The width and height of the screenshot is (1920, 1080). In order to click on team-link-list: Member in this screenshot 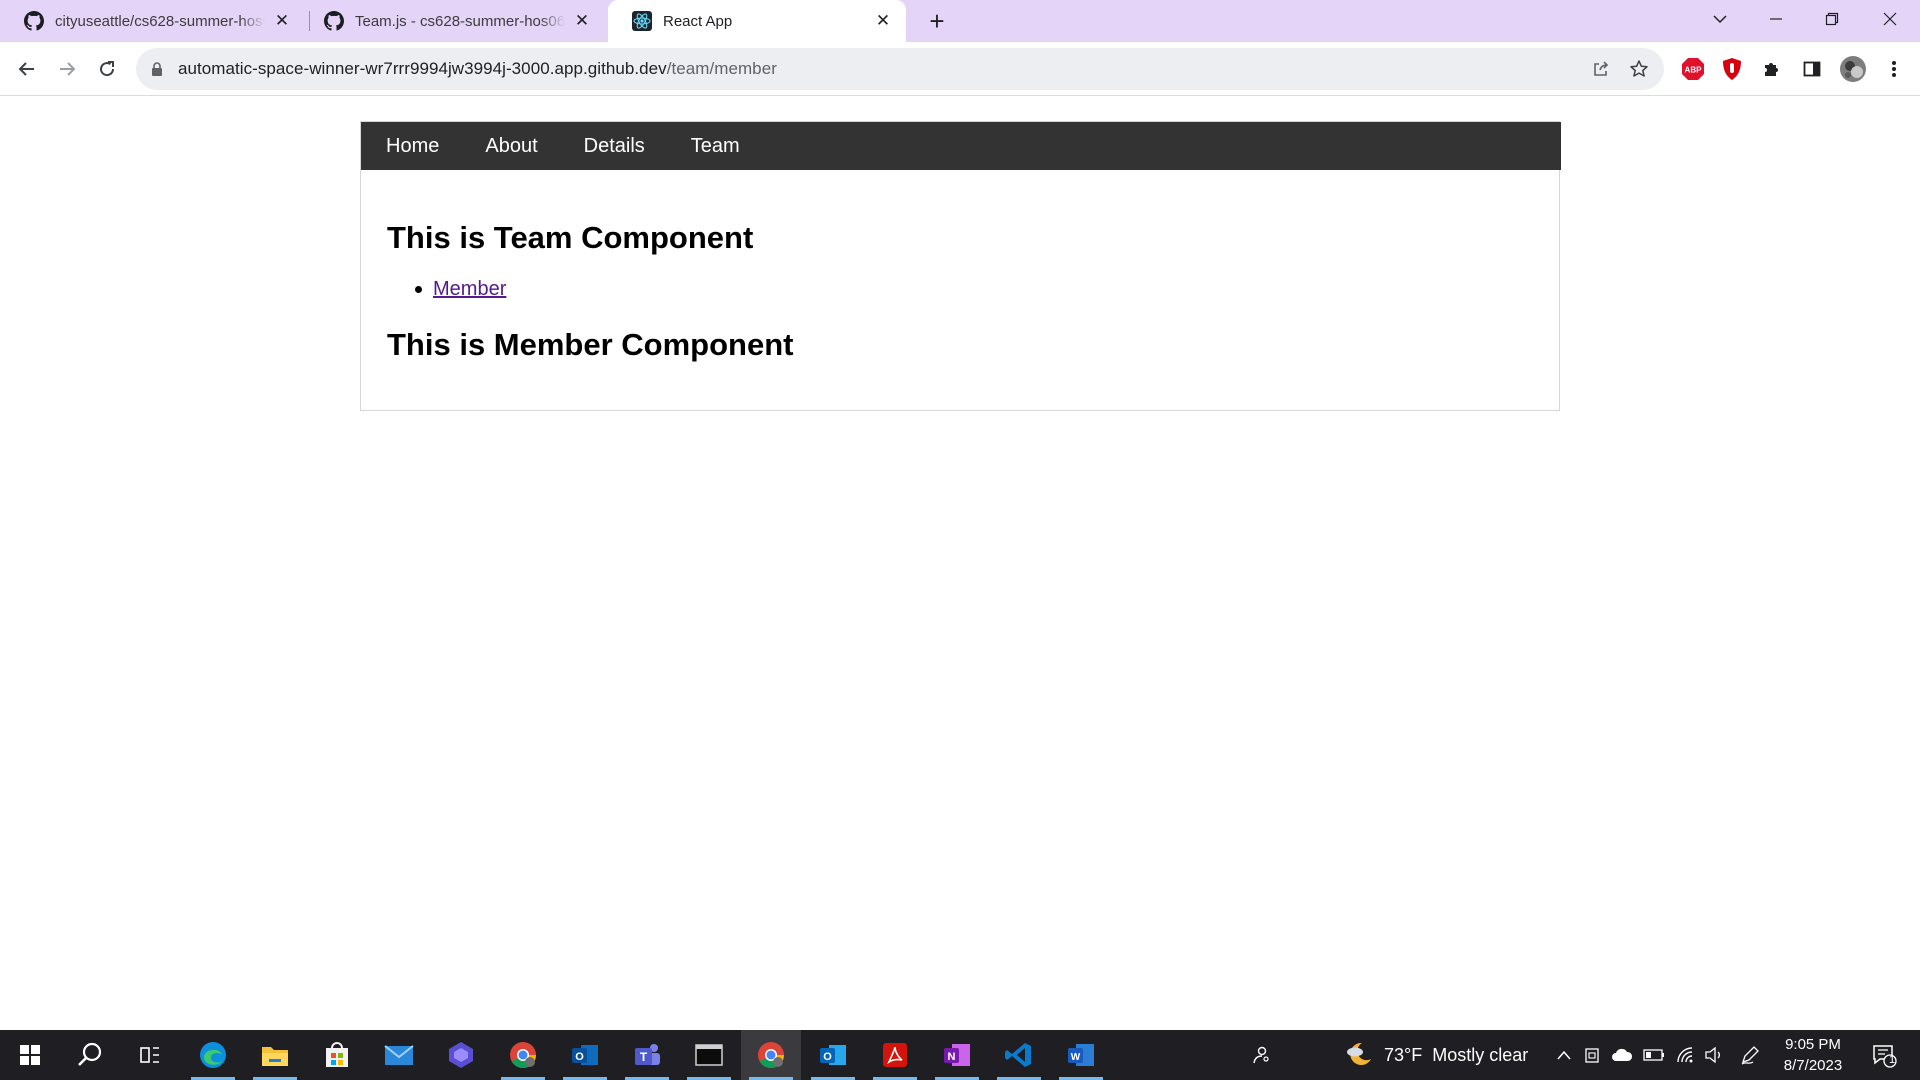, I will do `click(460, 289)`.